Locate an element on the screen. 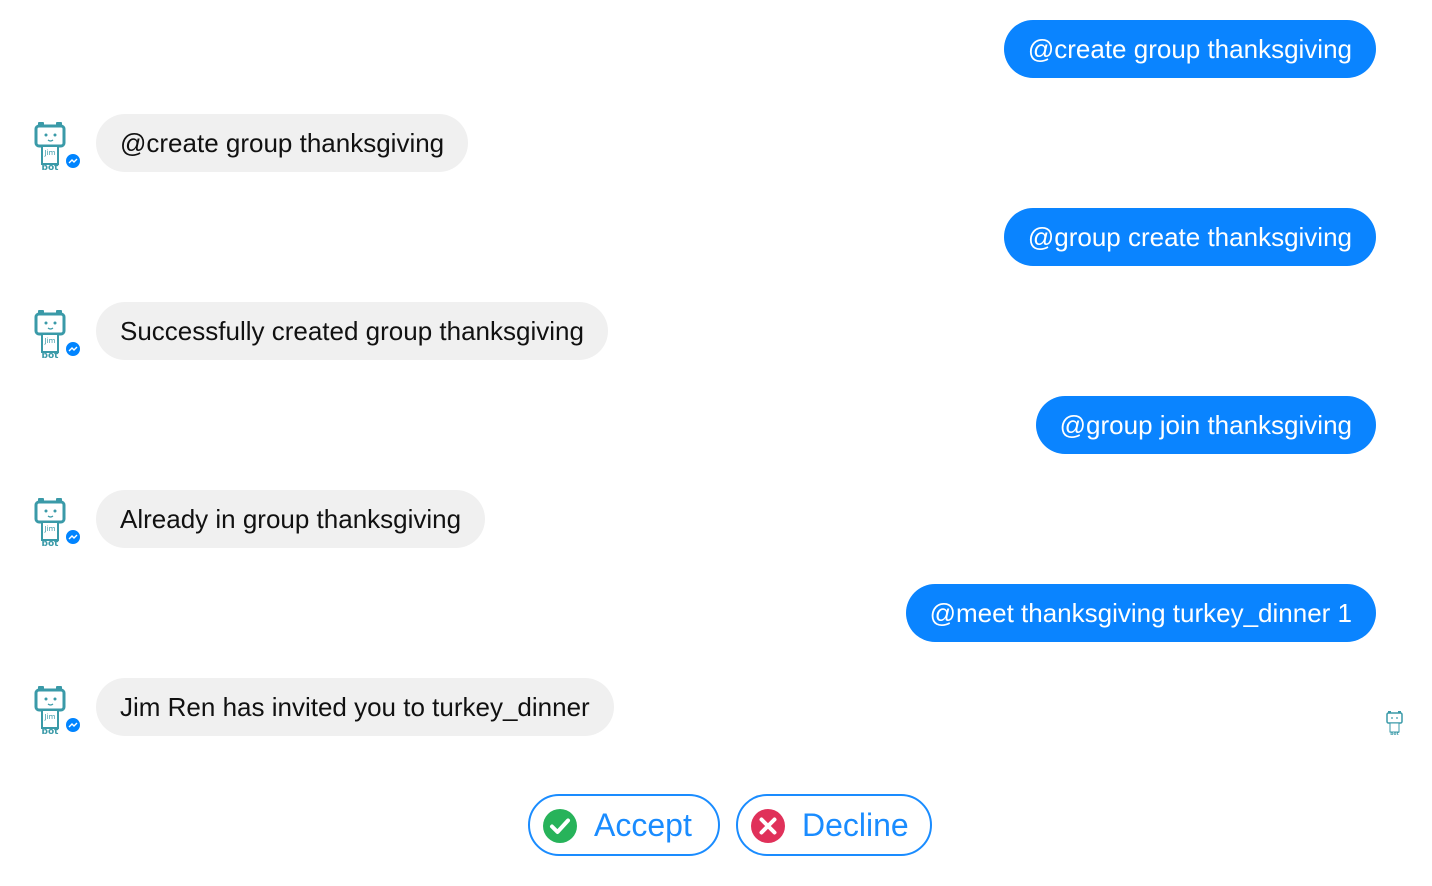  decline-label: Decline is located at coordinates (855, 825).